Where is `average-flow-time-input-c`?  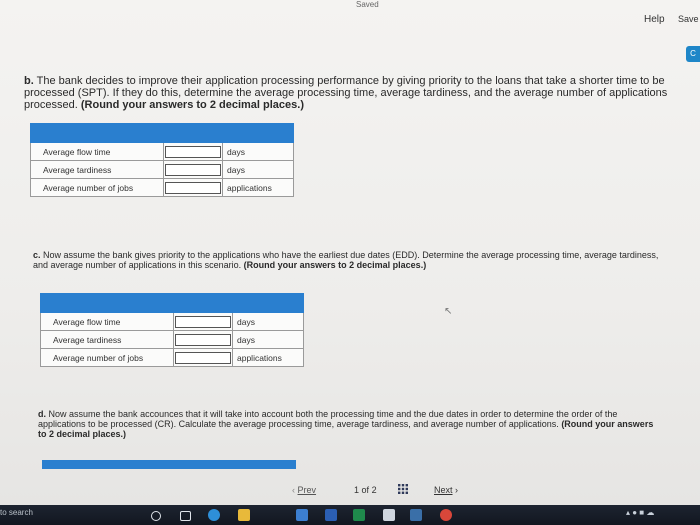
average-flow-time-input-c is located at coordinates (203, 321).